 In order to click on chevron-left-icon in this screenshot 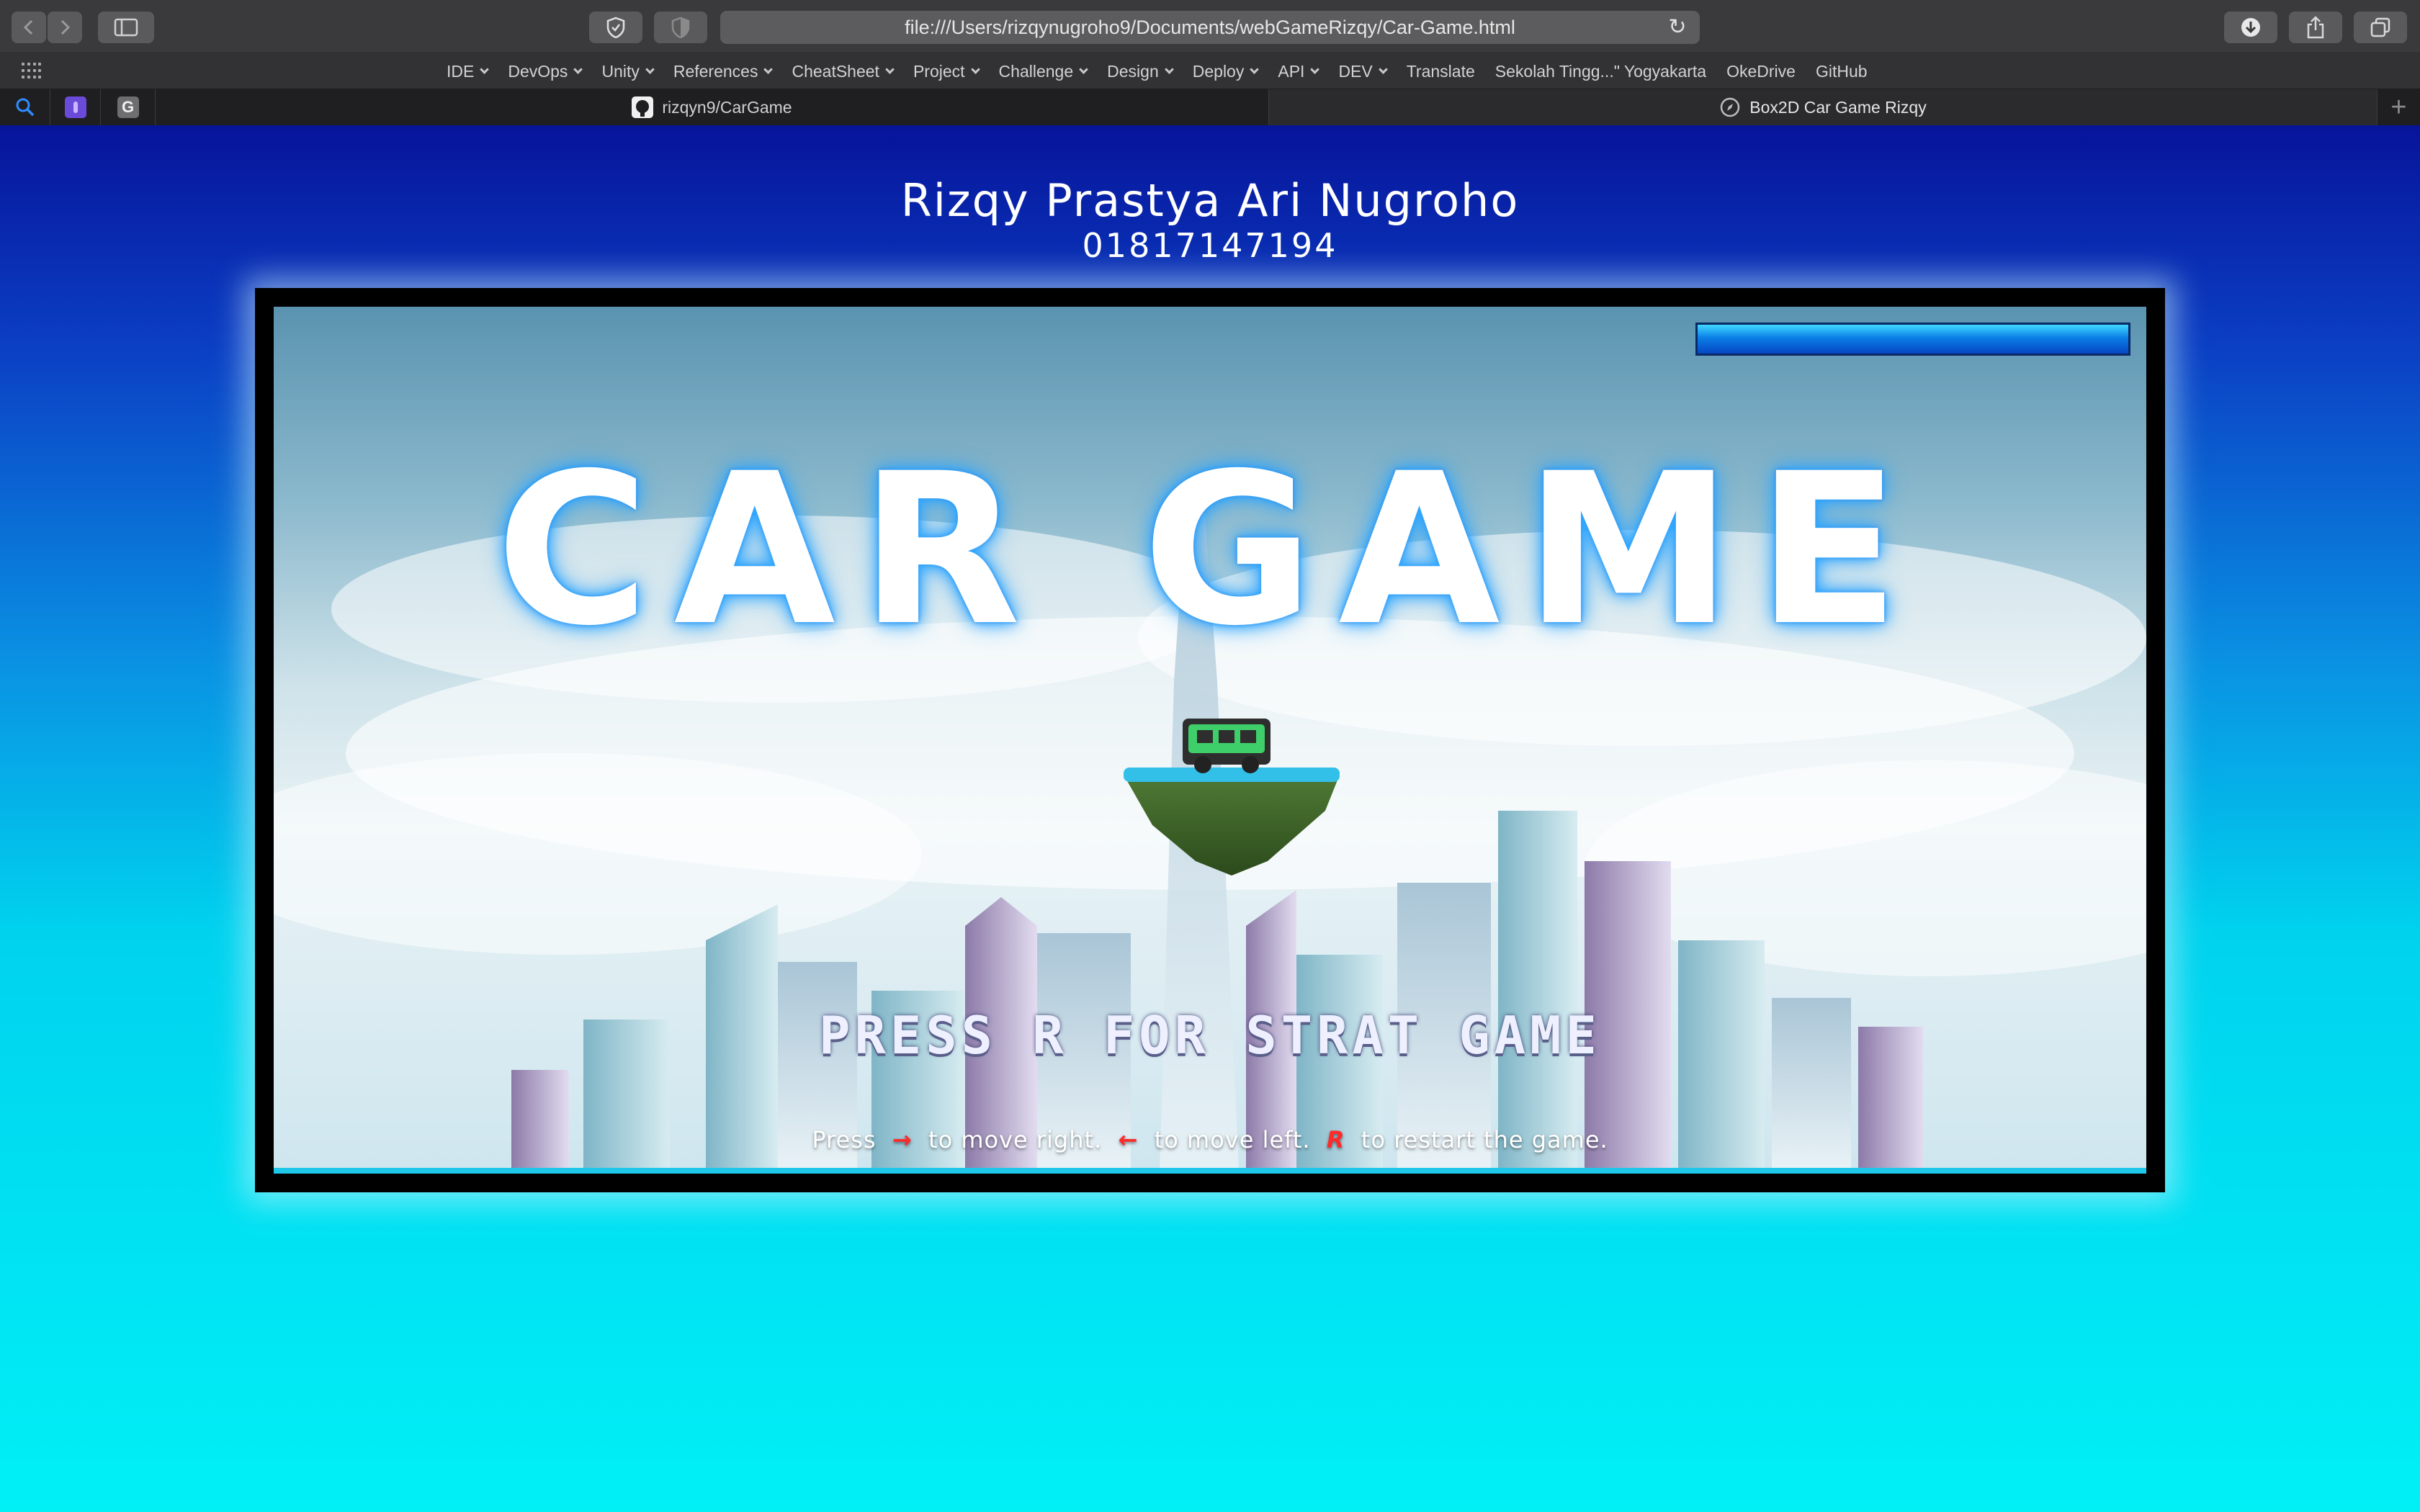, I will do `click(28, 27)`.